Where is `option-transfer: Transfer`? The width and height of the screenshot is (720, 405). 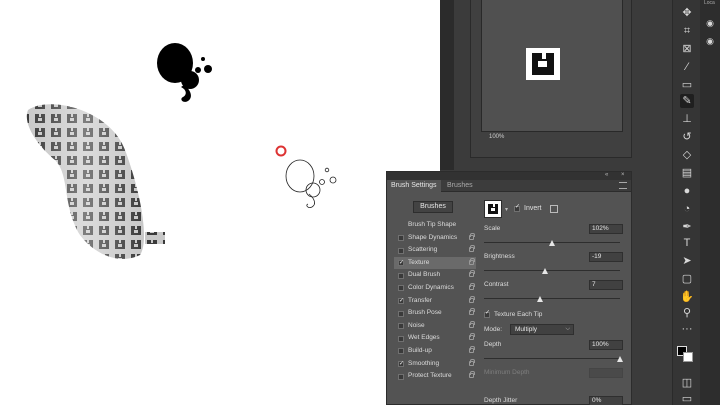
option-transfer: Transfer is located at coordinates (435, 301).